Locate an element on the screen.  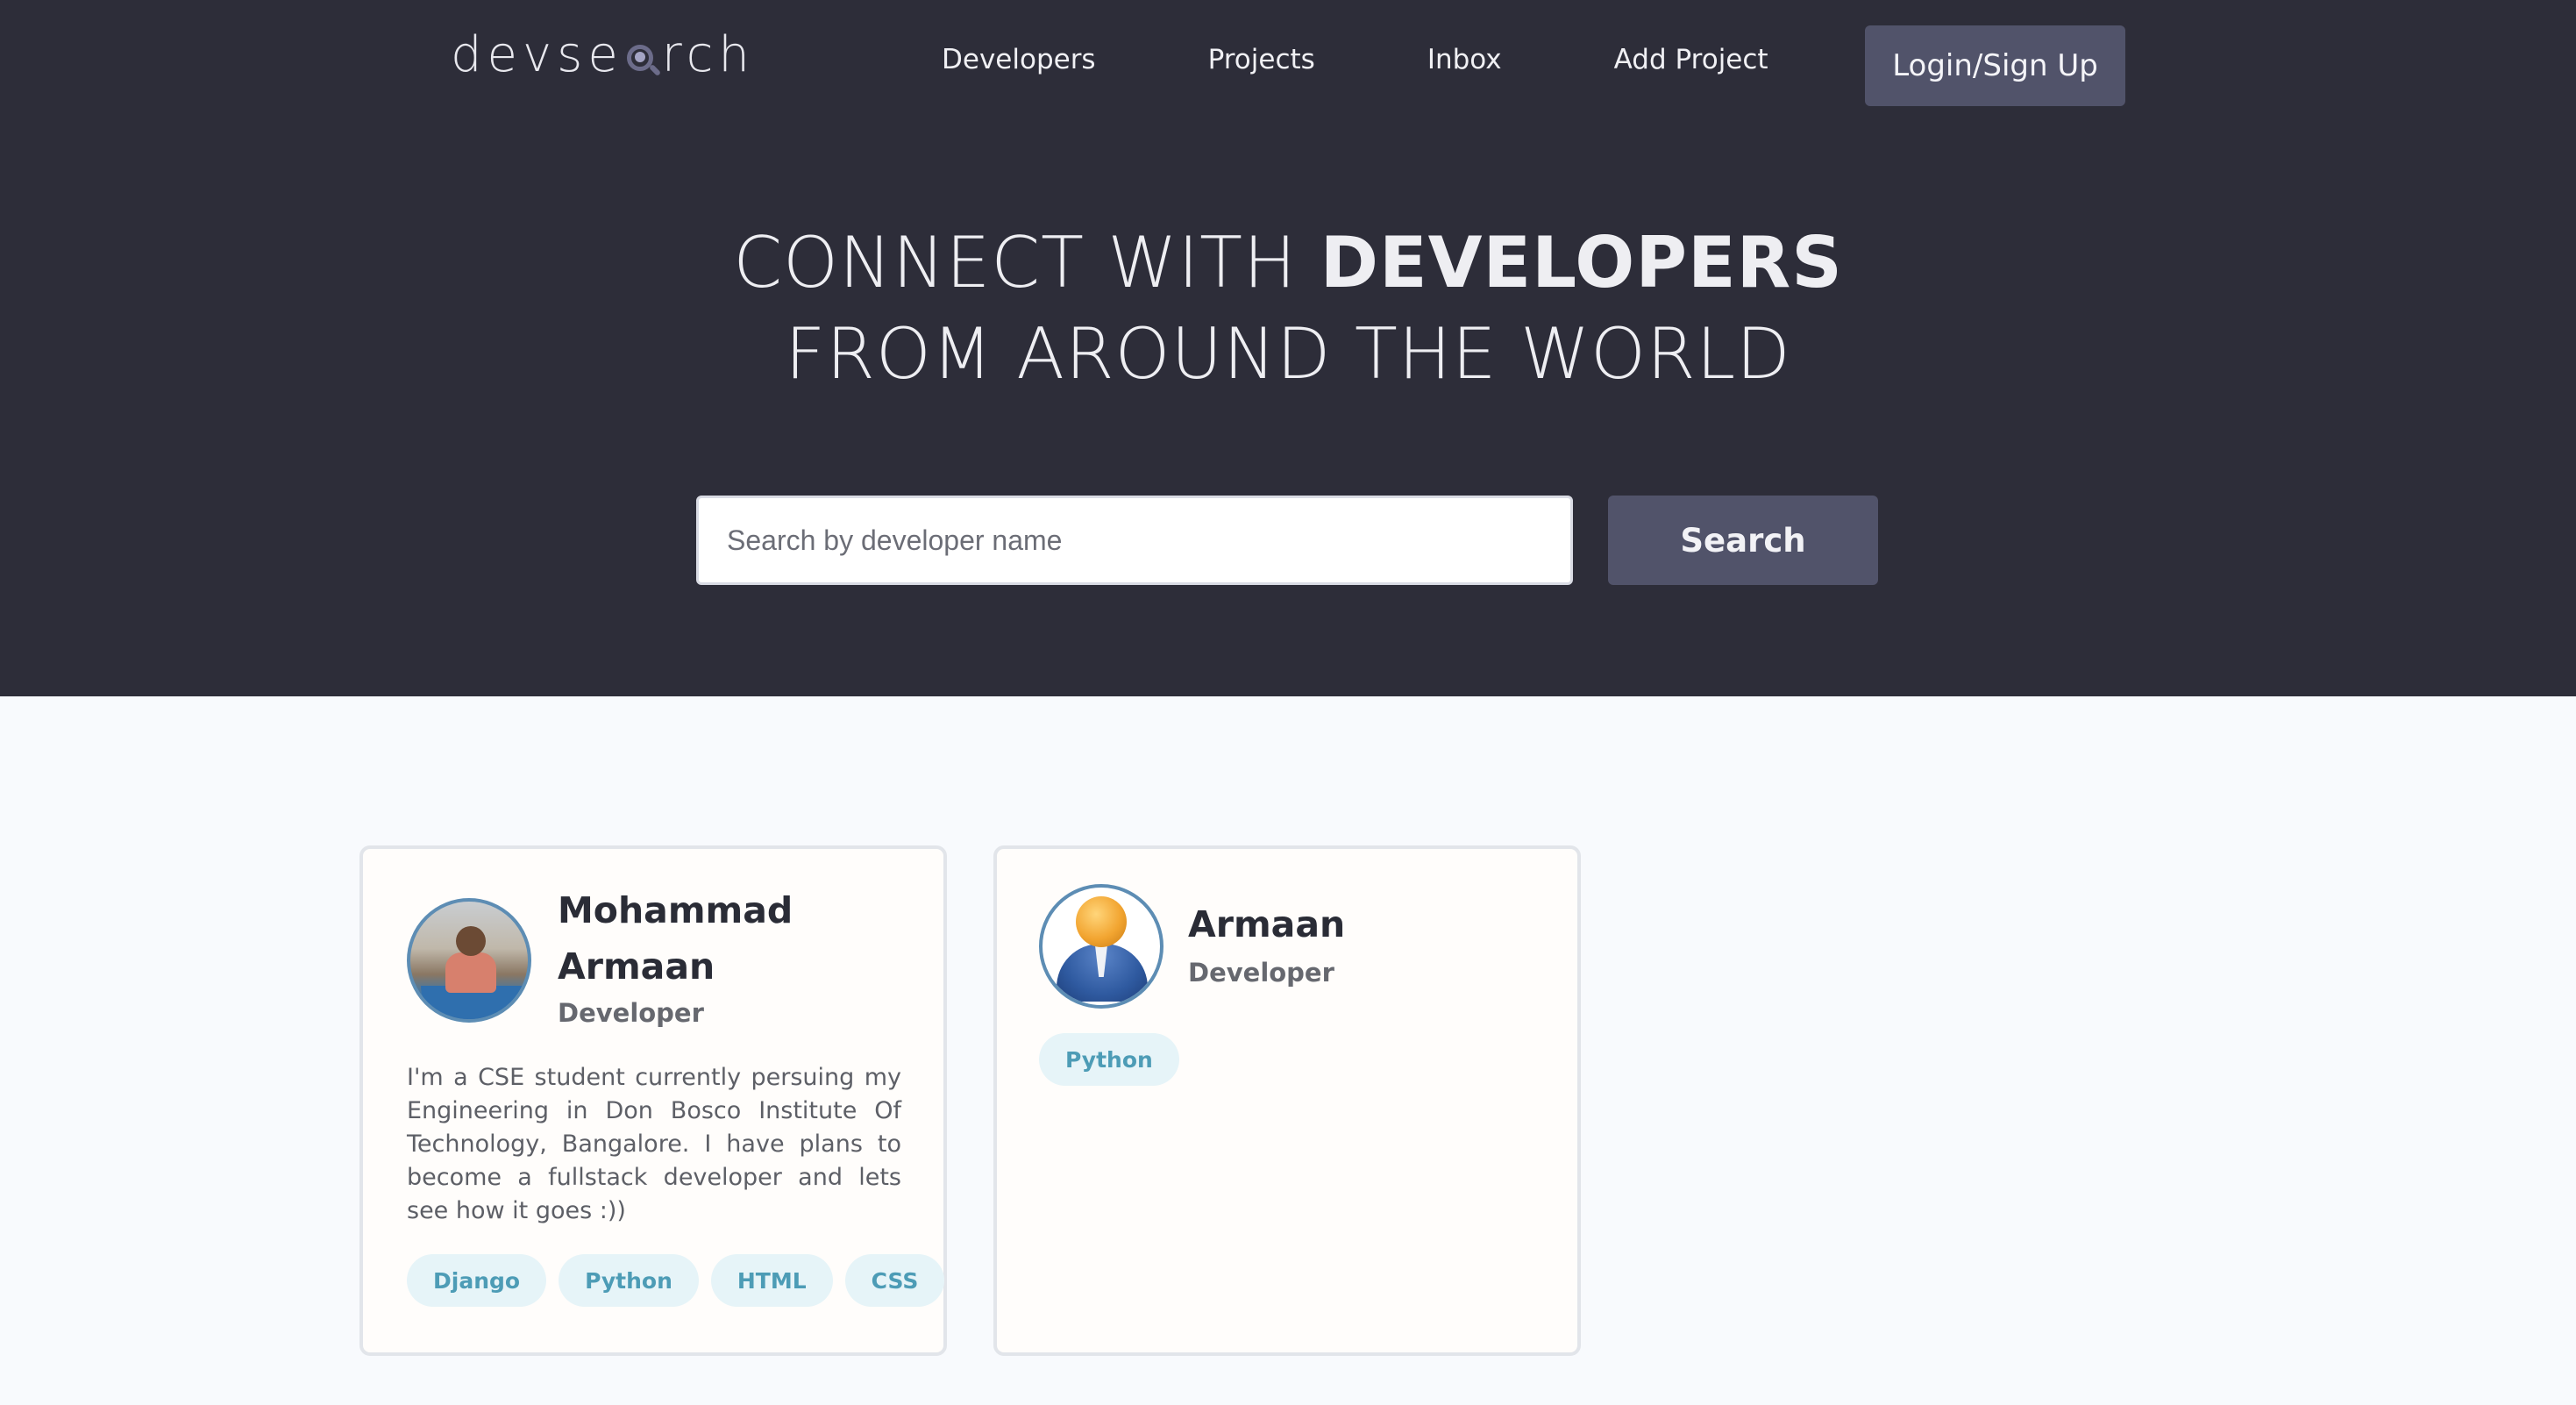
hero-line1-bold: DEVELOPERS is located at coordinates (1581, 262).